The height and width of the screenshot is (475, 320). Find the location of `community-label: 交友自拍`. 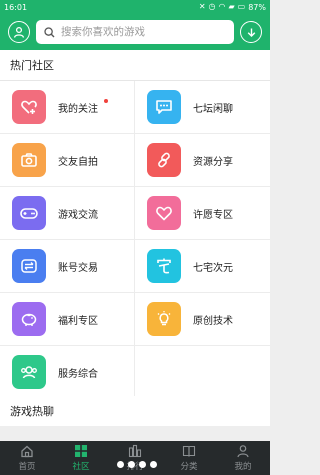

community-label: 交友自拍 is located at coordinates (78, 162).